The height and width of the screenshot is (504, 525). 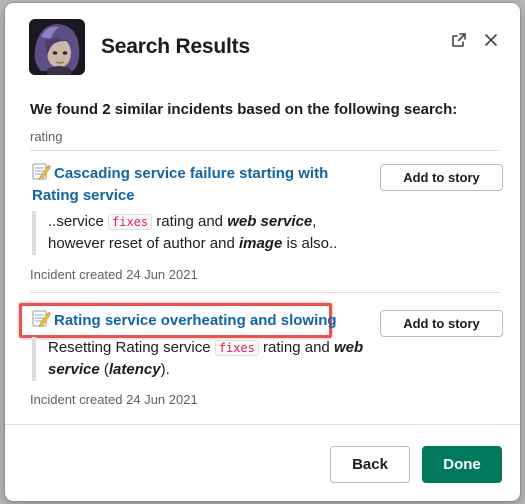 I want to click on external-link-icon, so click(x=459, y=40).